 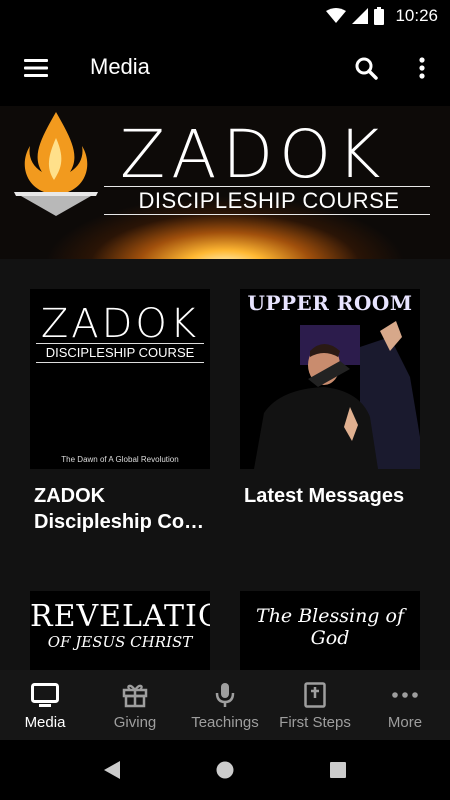 What do you see at coordinates (120, 66) in the screenshot?
I see `page-title: Media` at bounding box center [120, 66].